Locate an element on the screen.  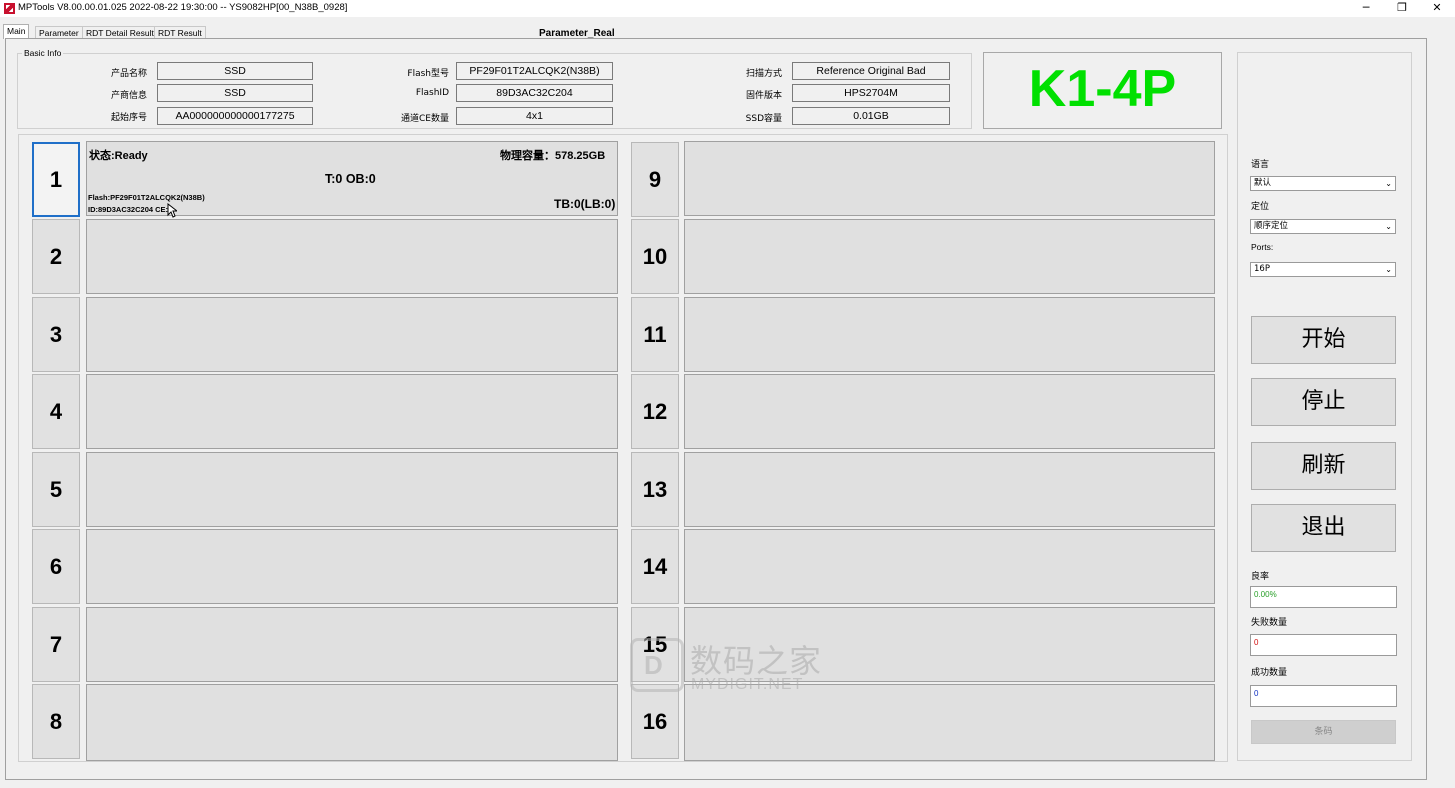
watermark-url: MYDIGIT.NET is located at coordinates (747, 684).